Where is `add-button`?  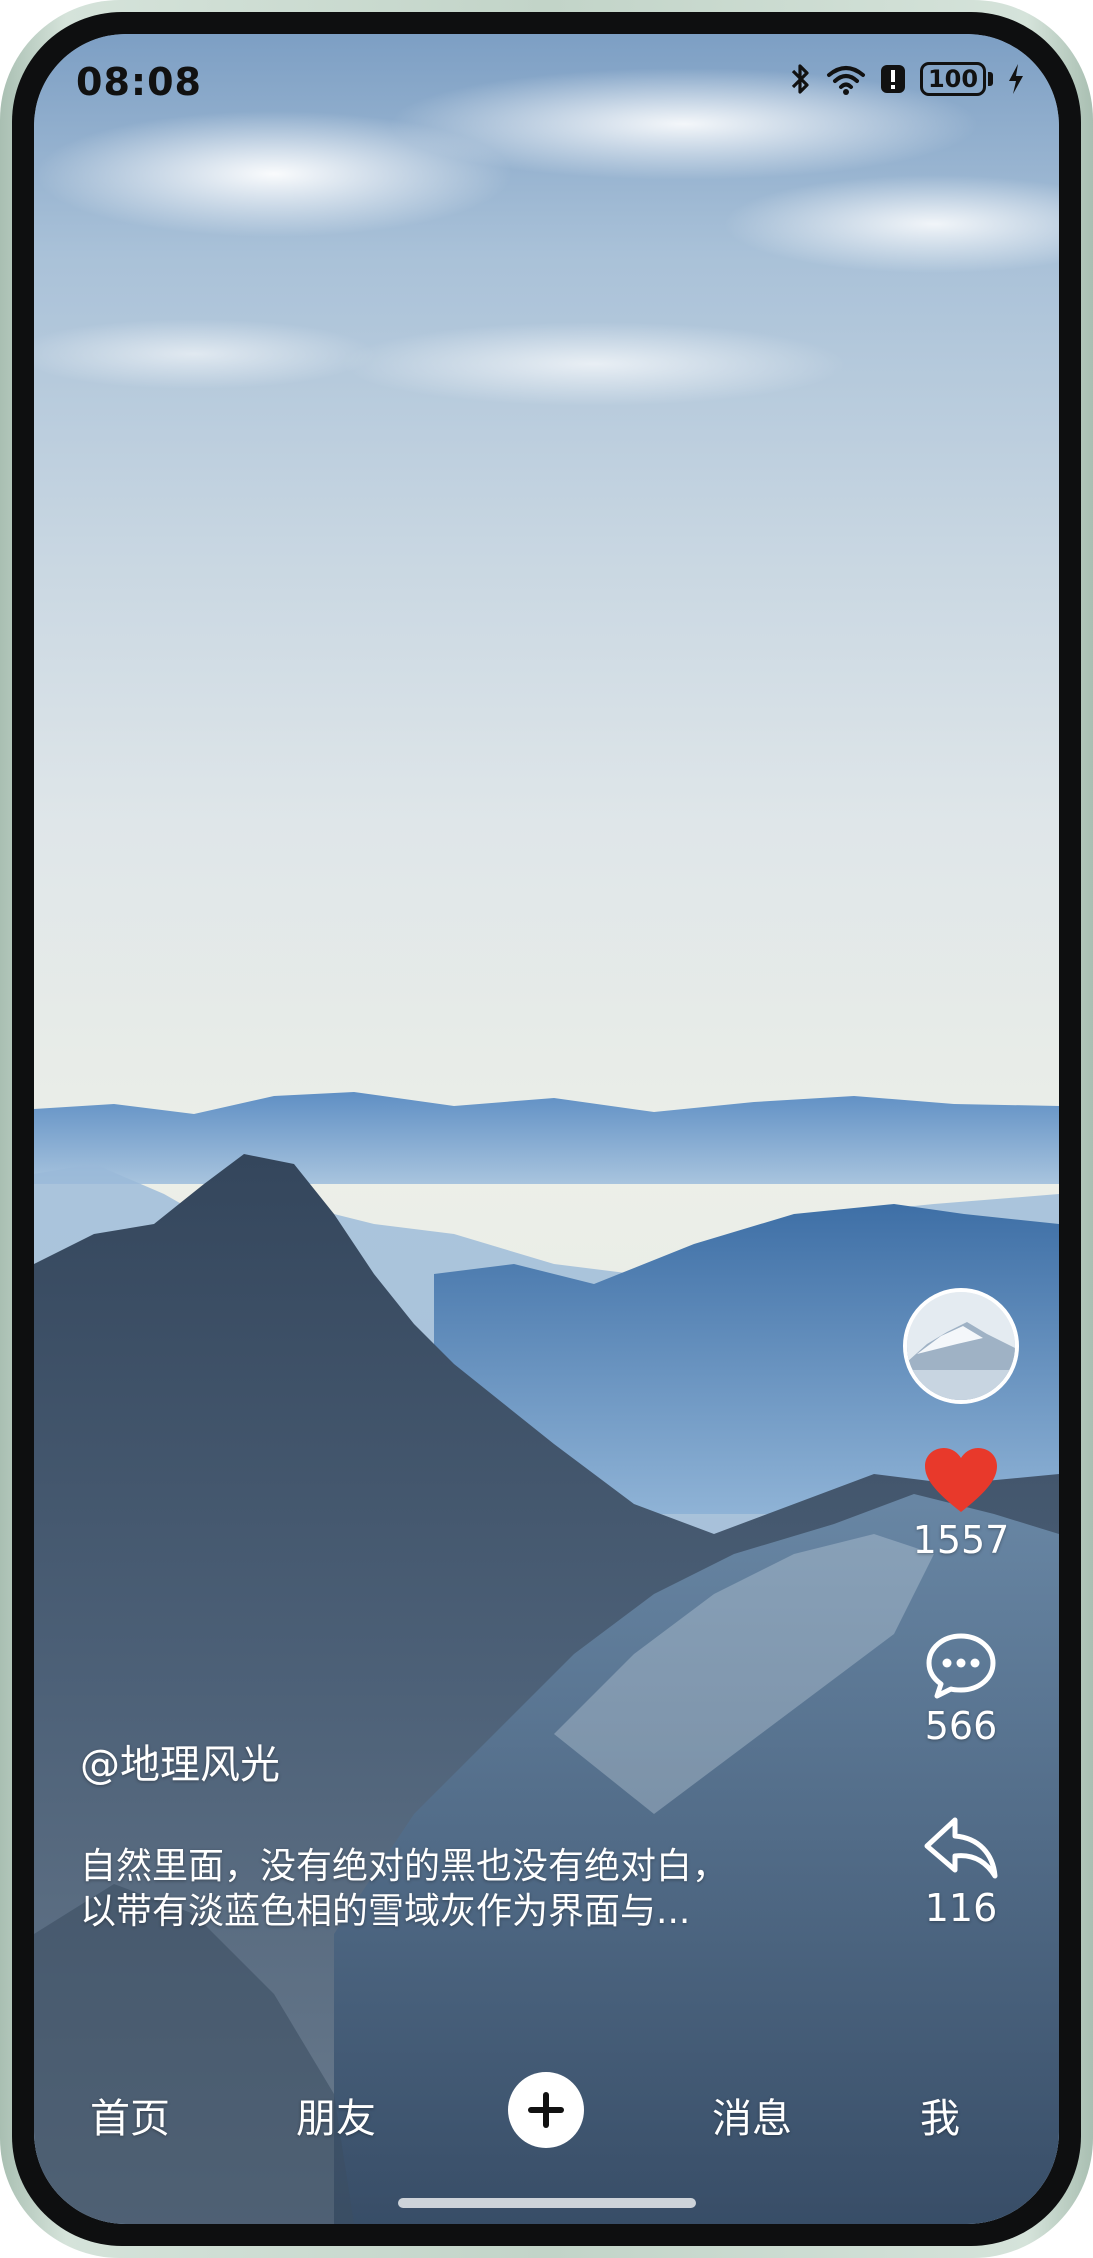
add-button is located at coordinates (546, 2110).